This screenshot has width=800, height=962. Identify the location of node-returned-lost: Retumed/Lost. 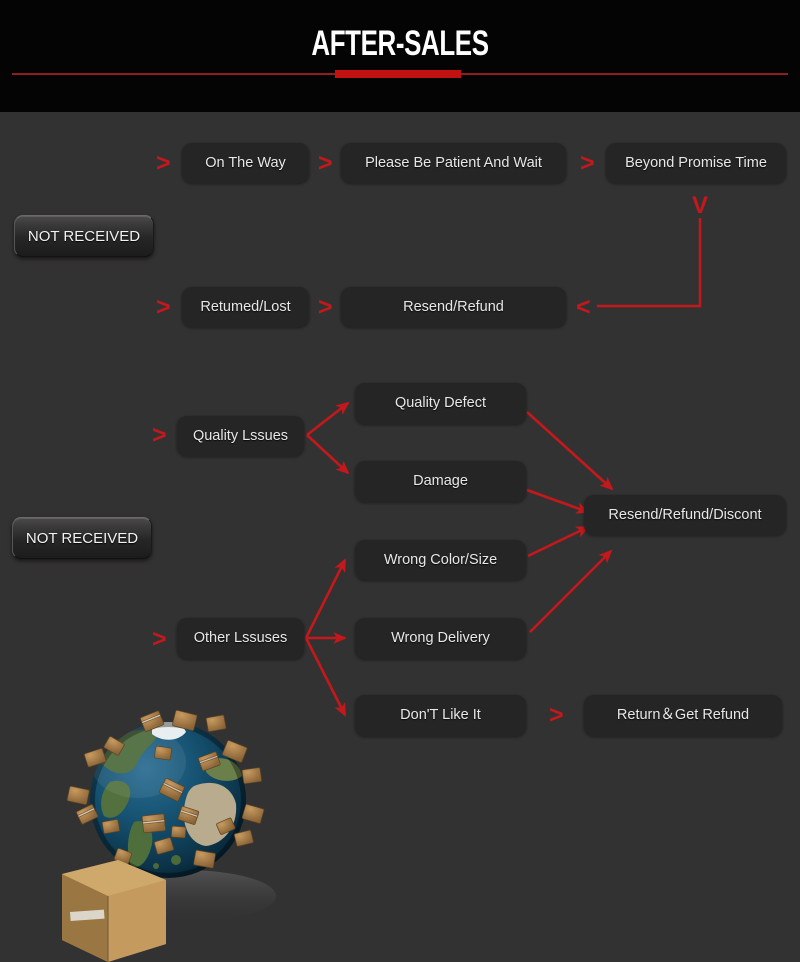
(245, 307).